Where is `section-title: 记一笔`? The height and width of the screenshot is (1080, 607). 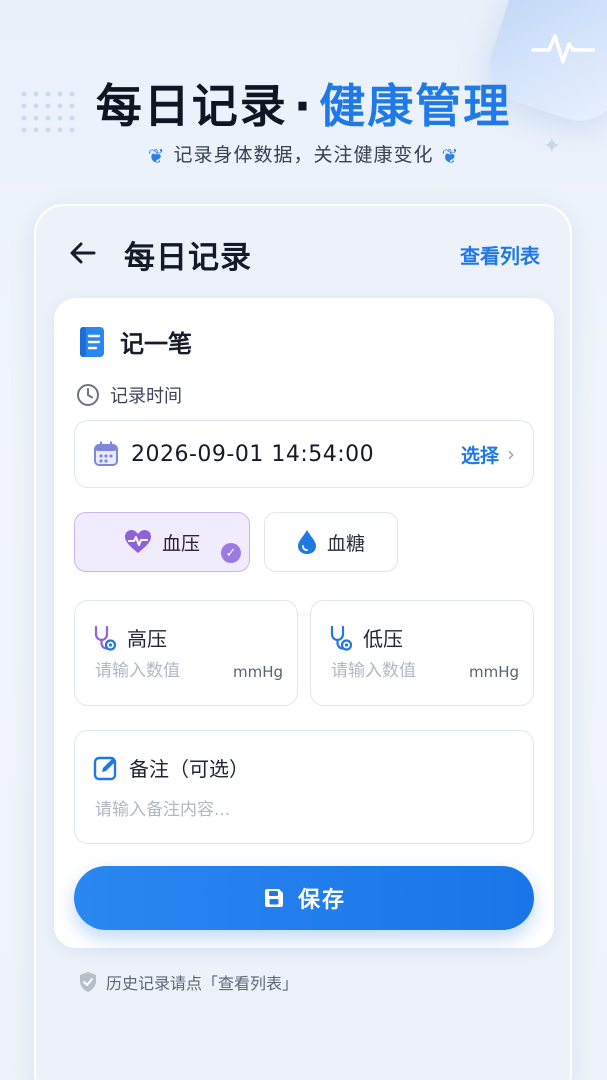
section-title: 记一笔 is located at coordinates (156, 344).